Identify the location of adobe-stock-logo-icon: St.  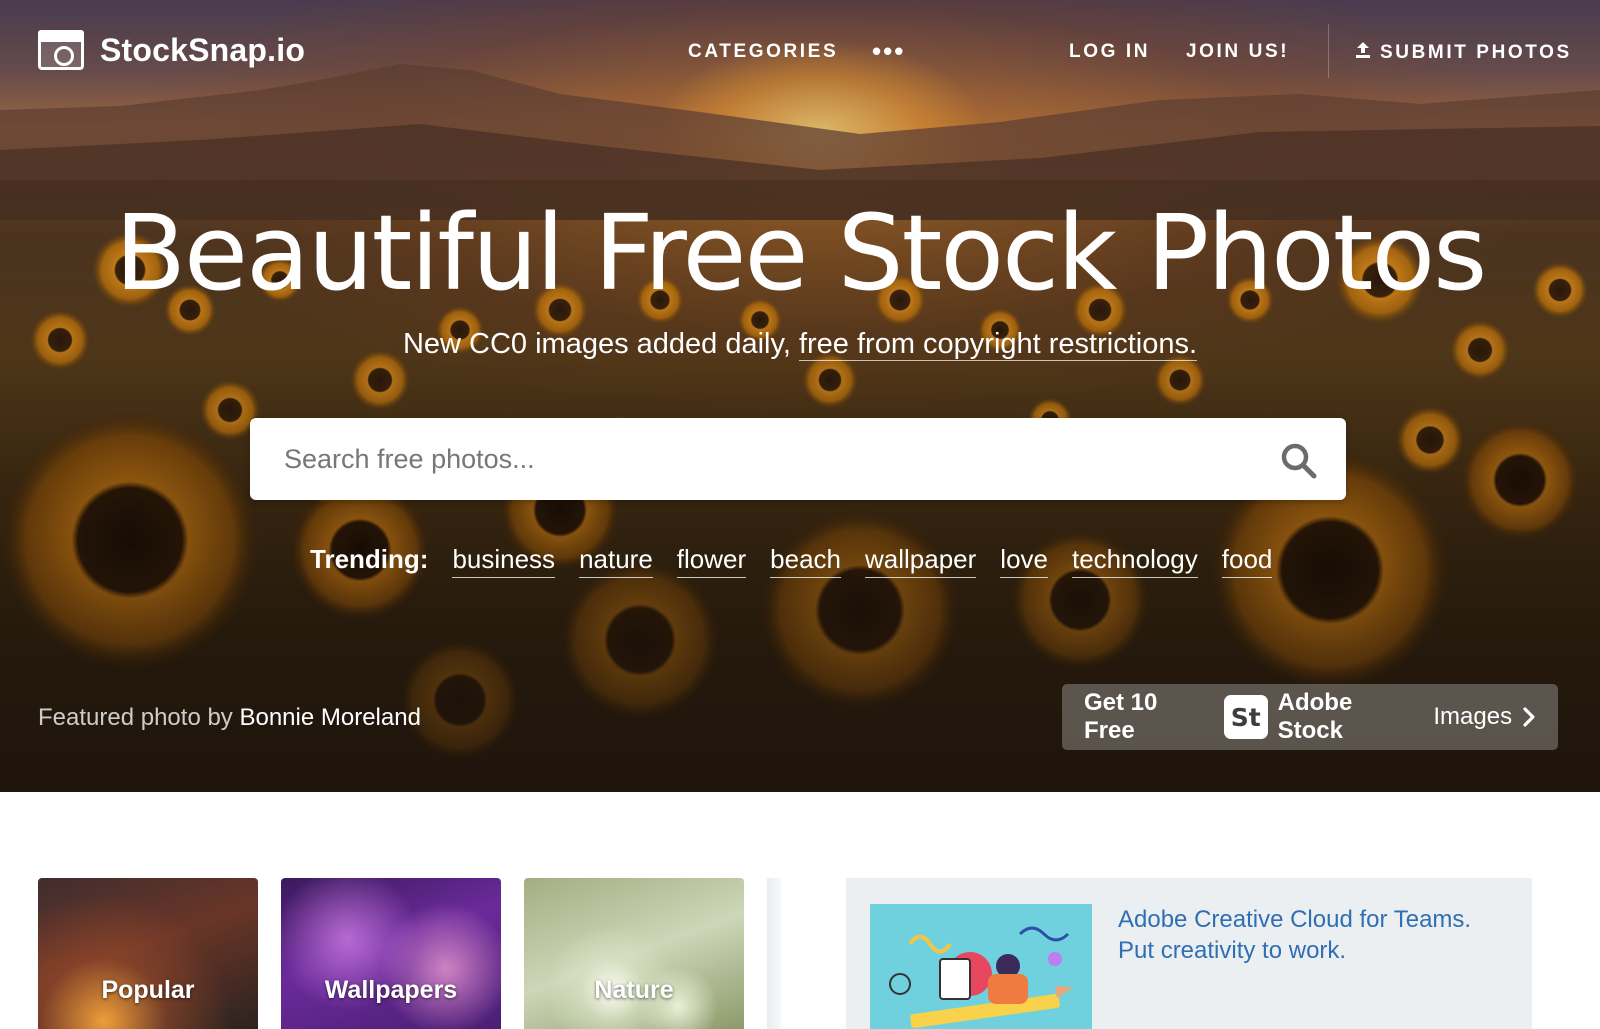
(1245, 717).